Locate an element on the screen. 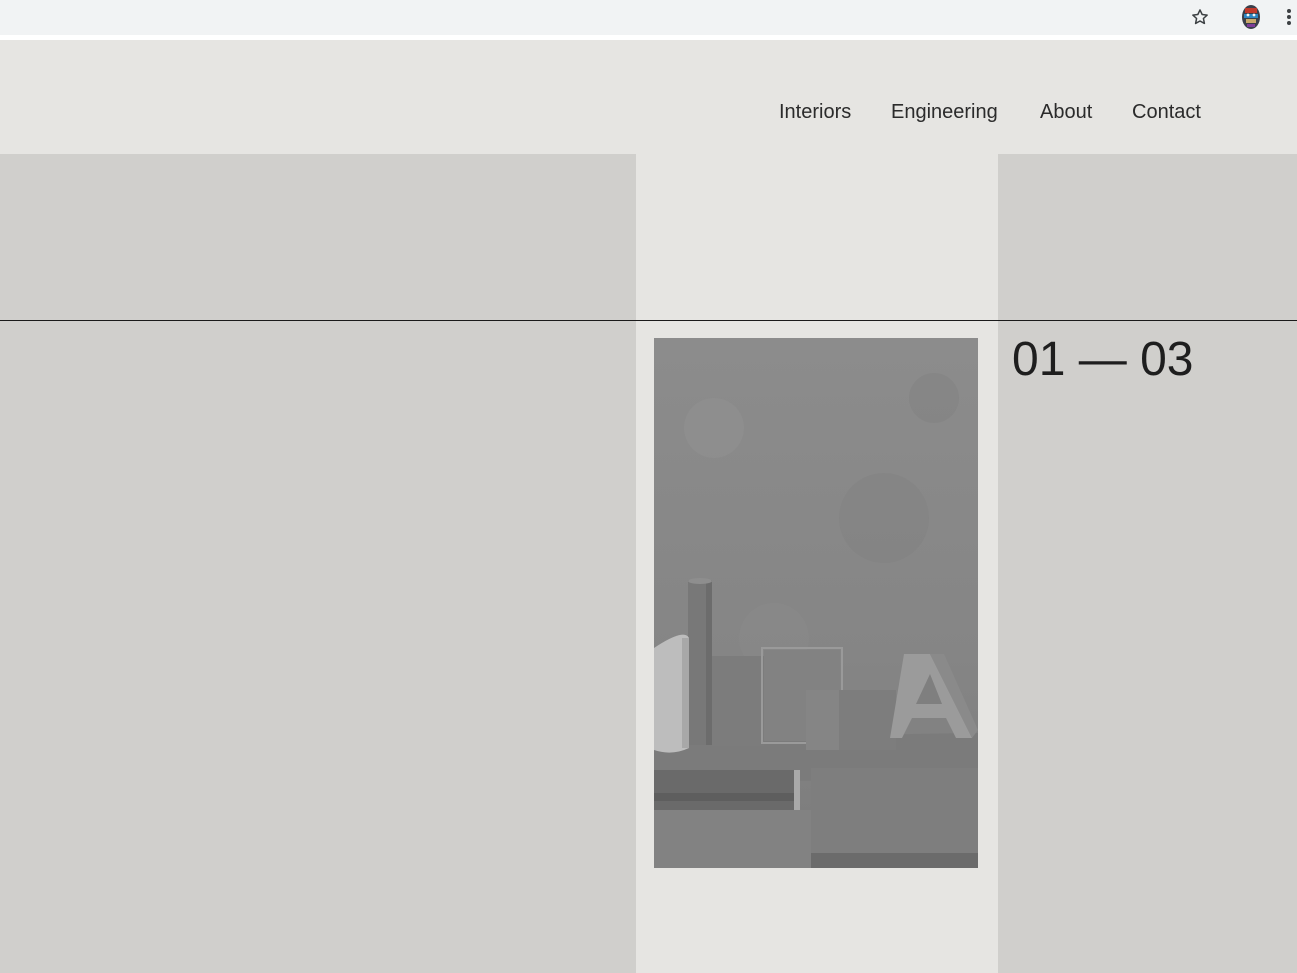  hero-image is located at coordinates (816, 603).